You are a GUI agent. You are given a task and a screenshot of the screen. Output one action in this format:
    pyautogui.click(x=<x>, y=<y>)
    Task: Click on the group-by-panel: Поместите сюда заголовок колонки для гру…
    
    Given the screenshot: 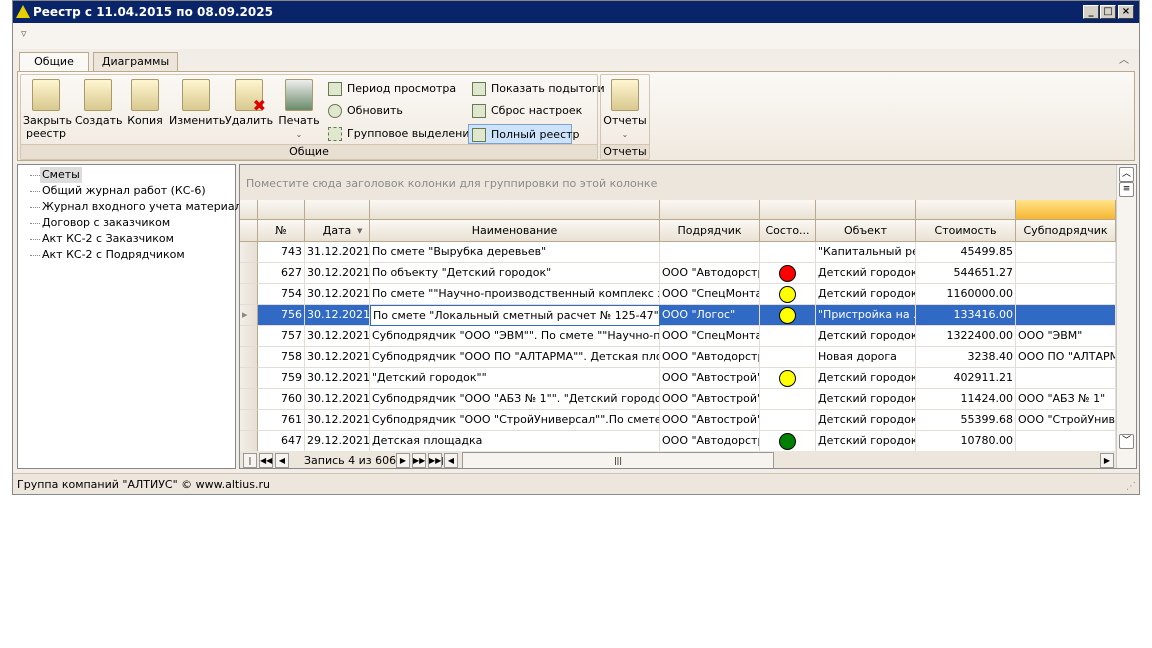 What is the action you would take?
    pyautogui.click(x=678, y=182)
    